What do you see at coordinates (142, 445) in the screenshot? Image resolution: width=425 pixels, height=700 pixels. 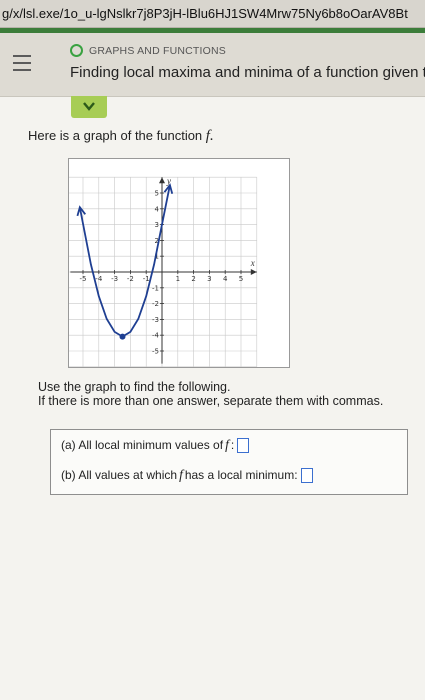 I see `question-a-prefix: (a) All local minimum values of` at bounding box center [142, 445].